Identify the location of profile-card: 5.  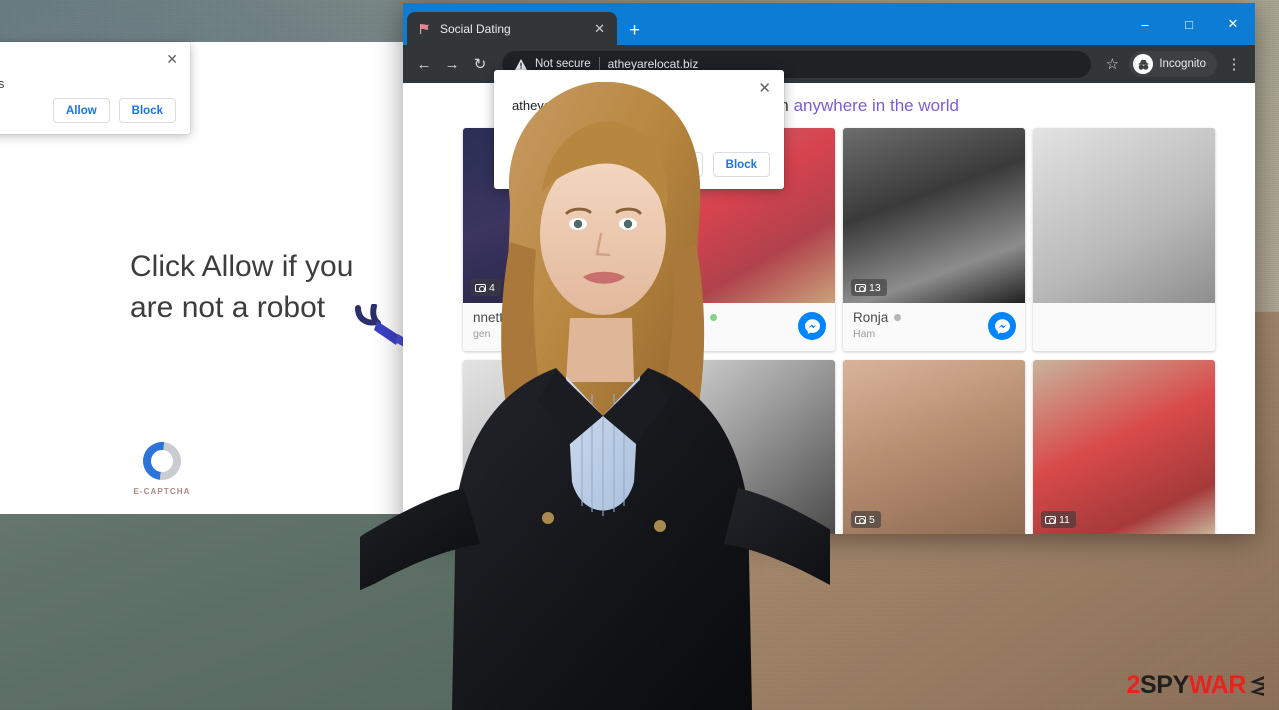
(934, 447).